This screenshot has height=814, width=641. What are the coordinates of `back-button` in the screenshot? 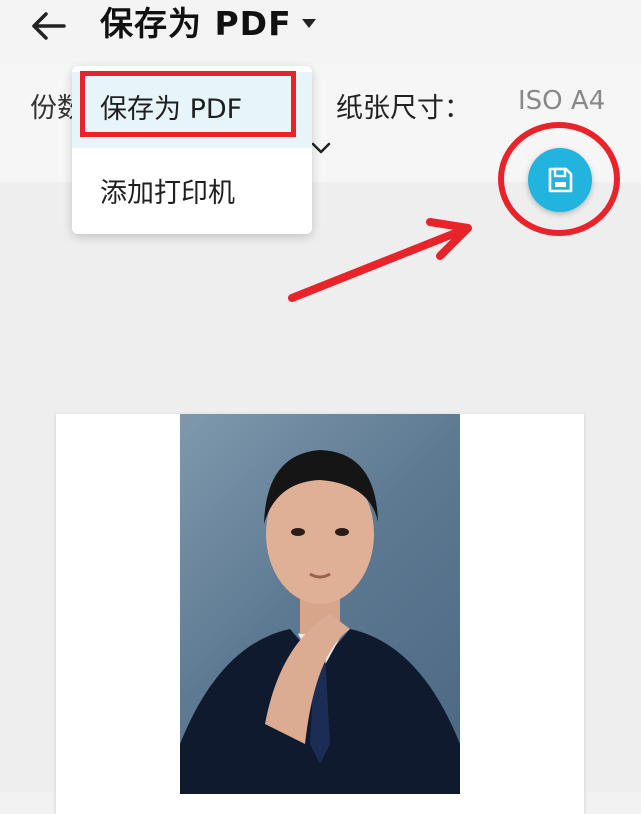 It's located at (50, 26).